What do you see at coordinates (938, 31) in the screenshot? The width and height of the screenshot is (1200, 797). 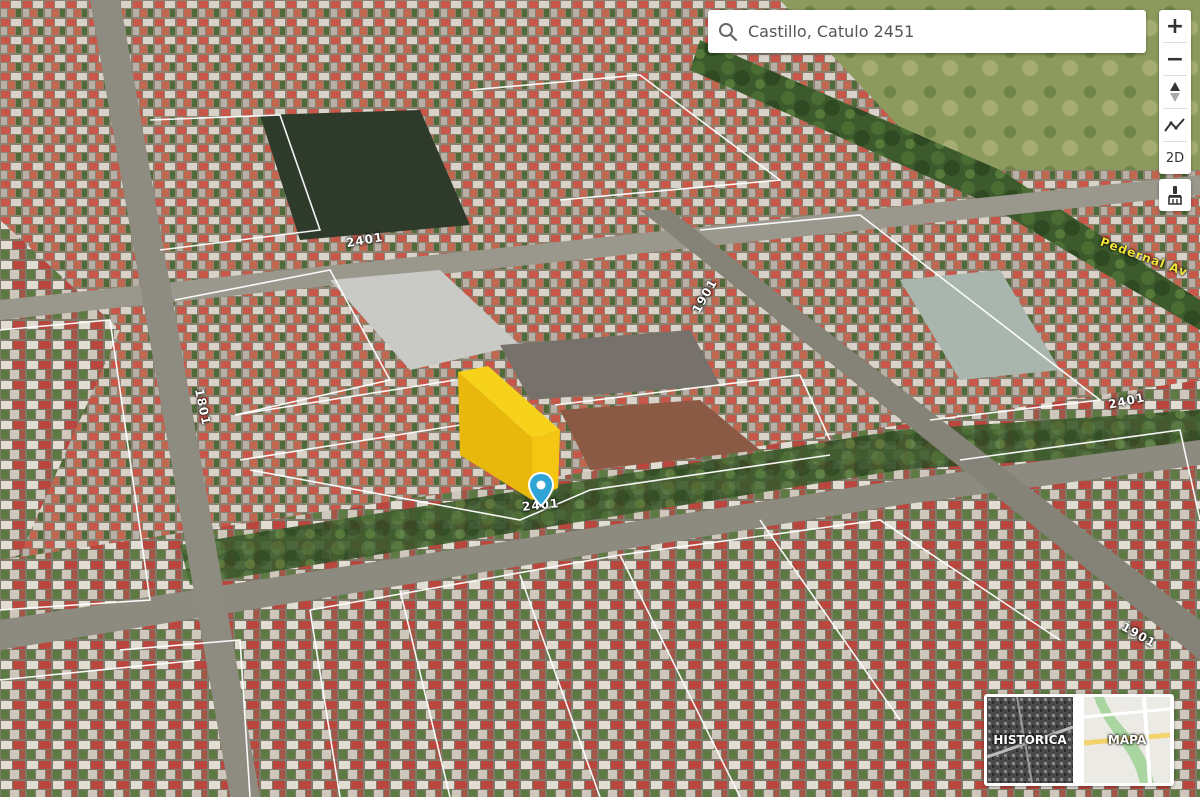 I see `search-input` at bounding box center [938, 31].